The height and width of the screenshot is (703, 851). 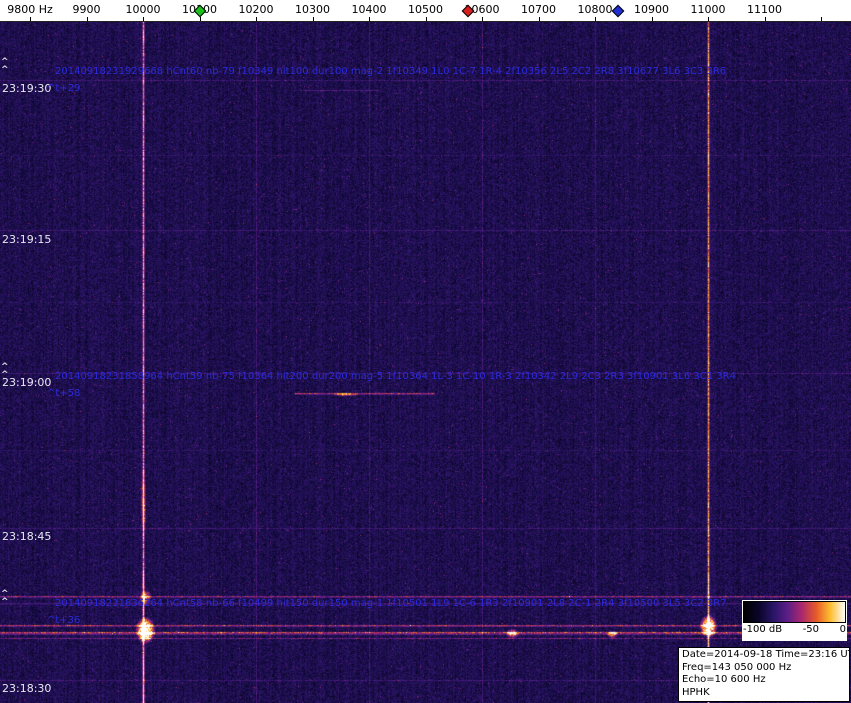 I want to click on time-label: 23:19:30, so click(x=27, y=88).